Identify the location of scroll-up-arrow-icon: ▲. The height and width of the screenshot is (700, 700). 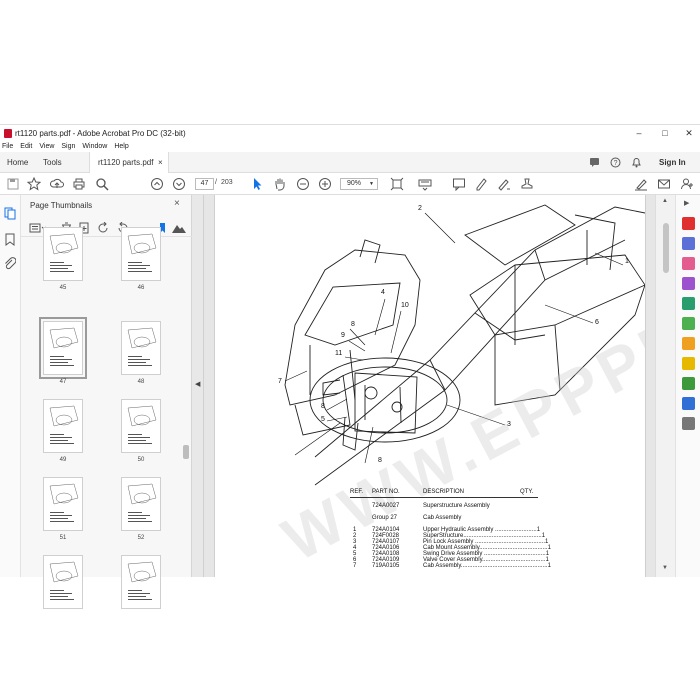
(665, 201).